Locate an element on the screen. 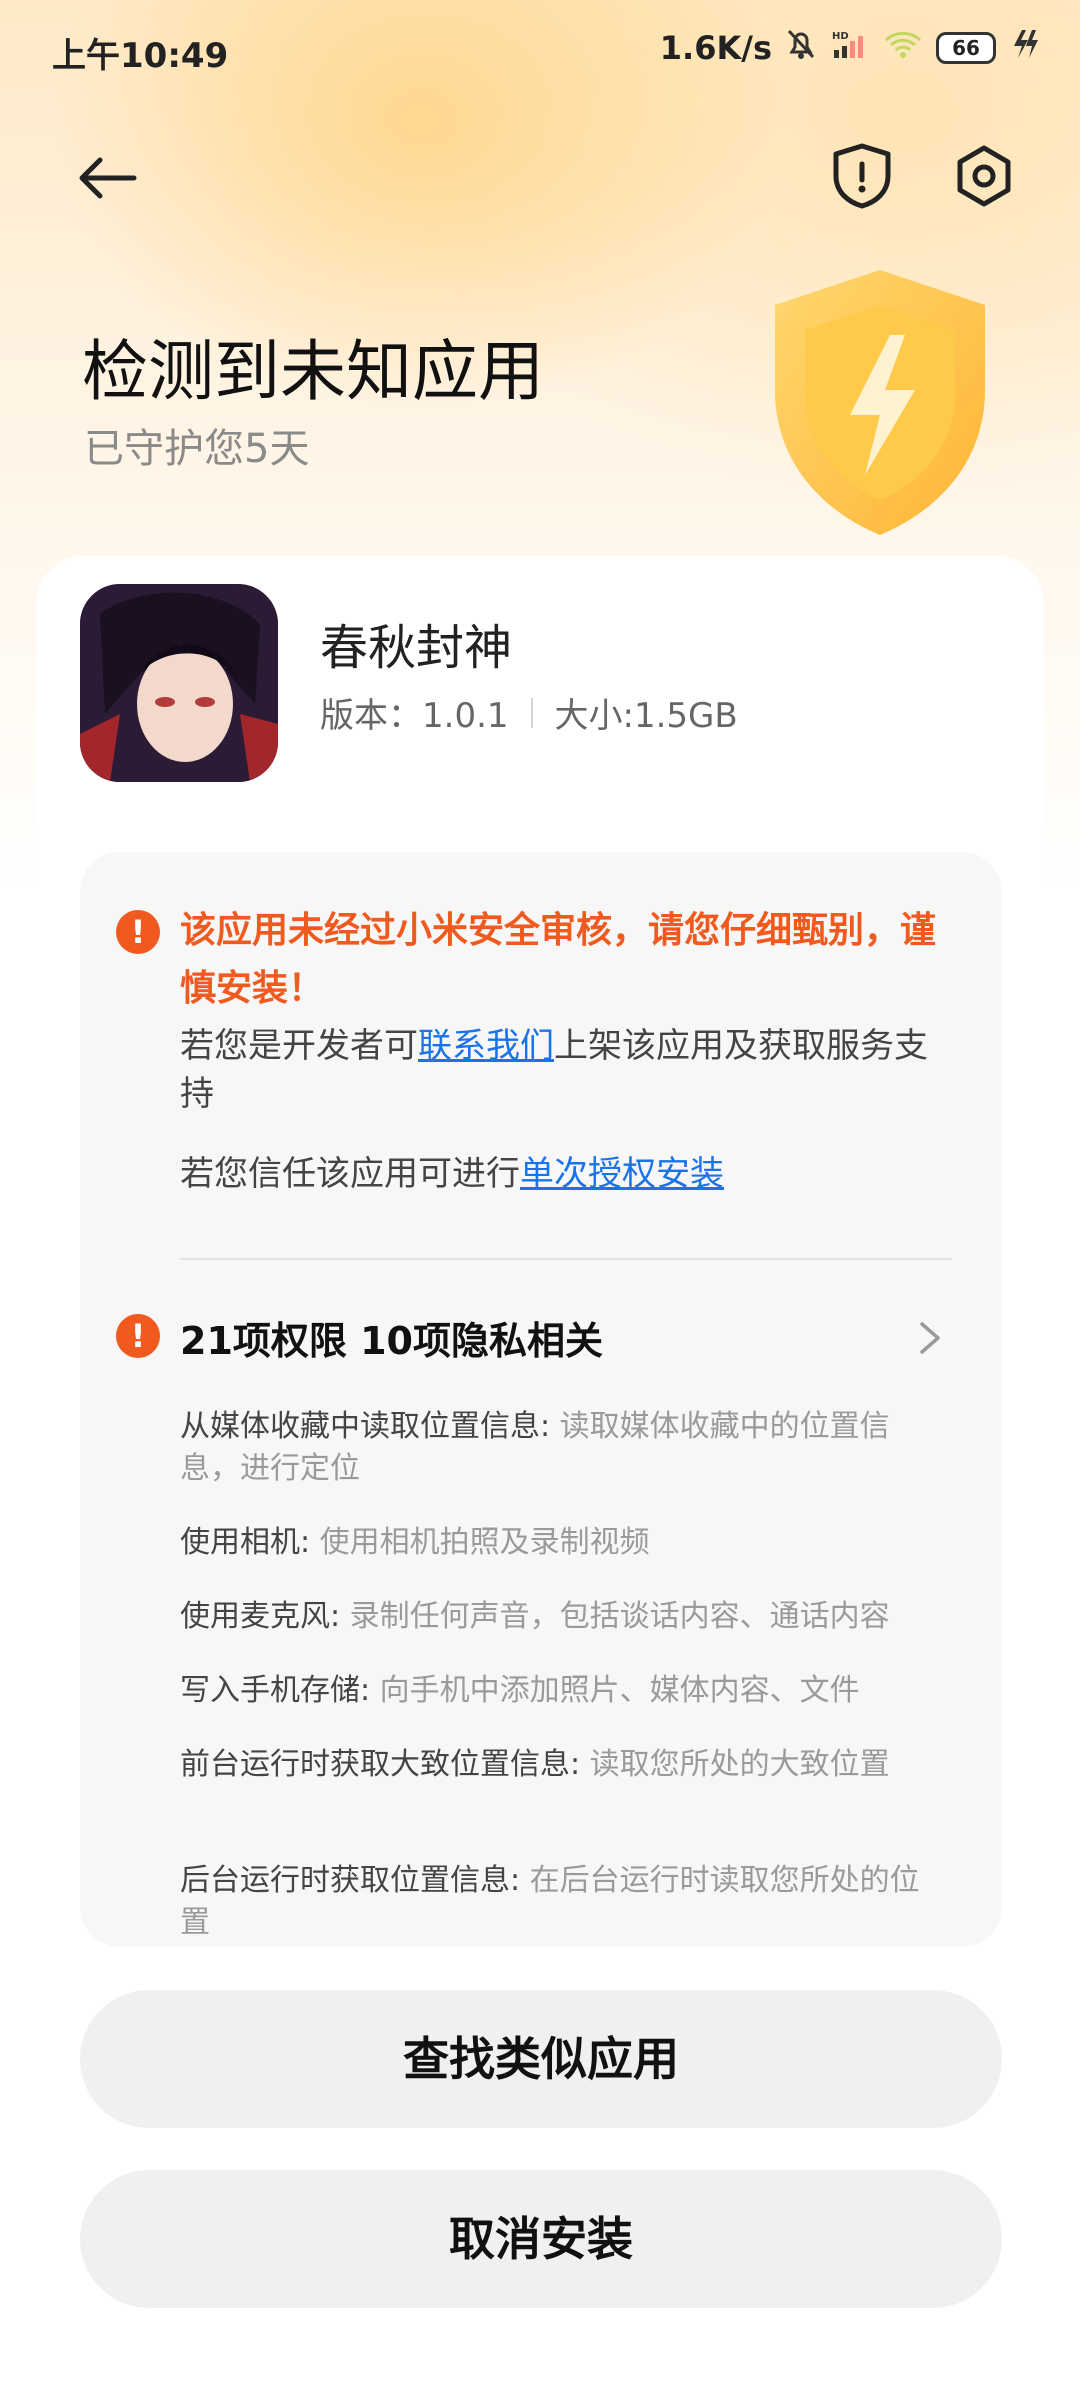 Image resolution: width=1080 pixels, height=2400 pixels. app-version: 版本：1.0.1 is located at coordinates (414, 716).